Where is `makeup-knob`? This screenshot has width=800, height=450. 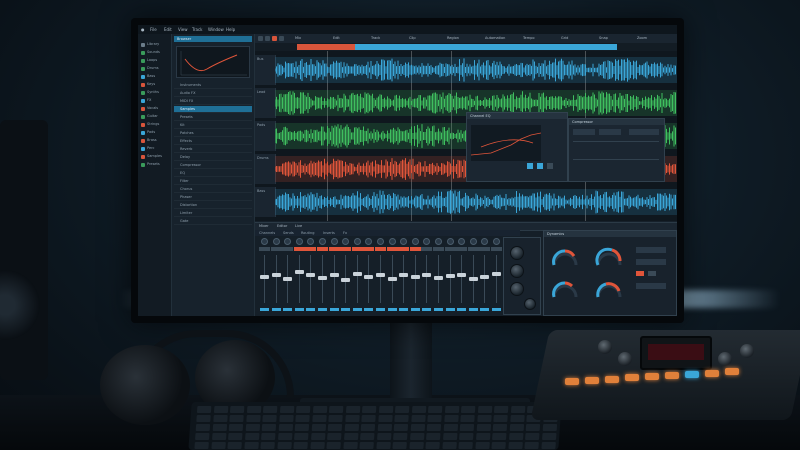 makeup-knob is located at coordinates (530, 304).